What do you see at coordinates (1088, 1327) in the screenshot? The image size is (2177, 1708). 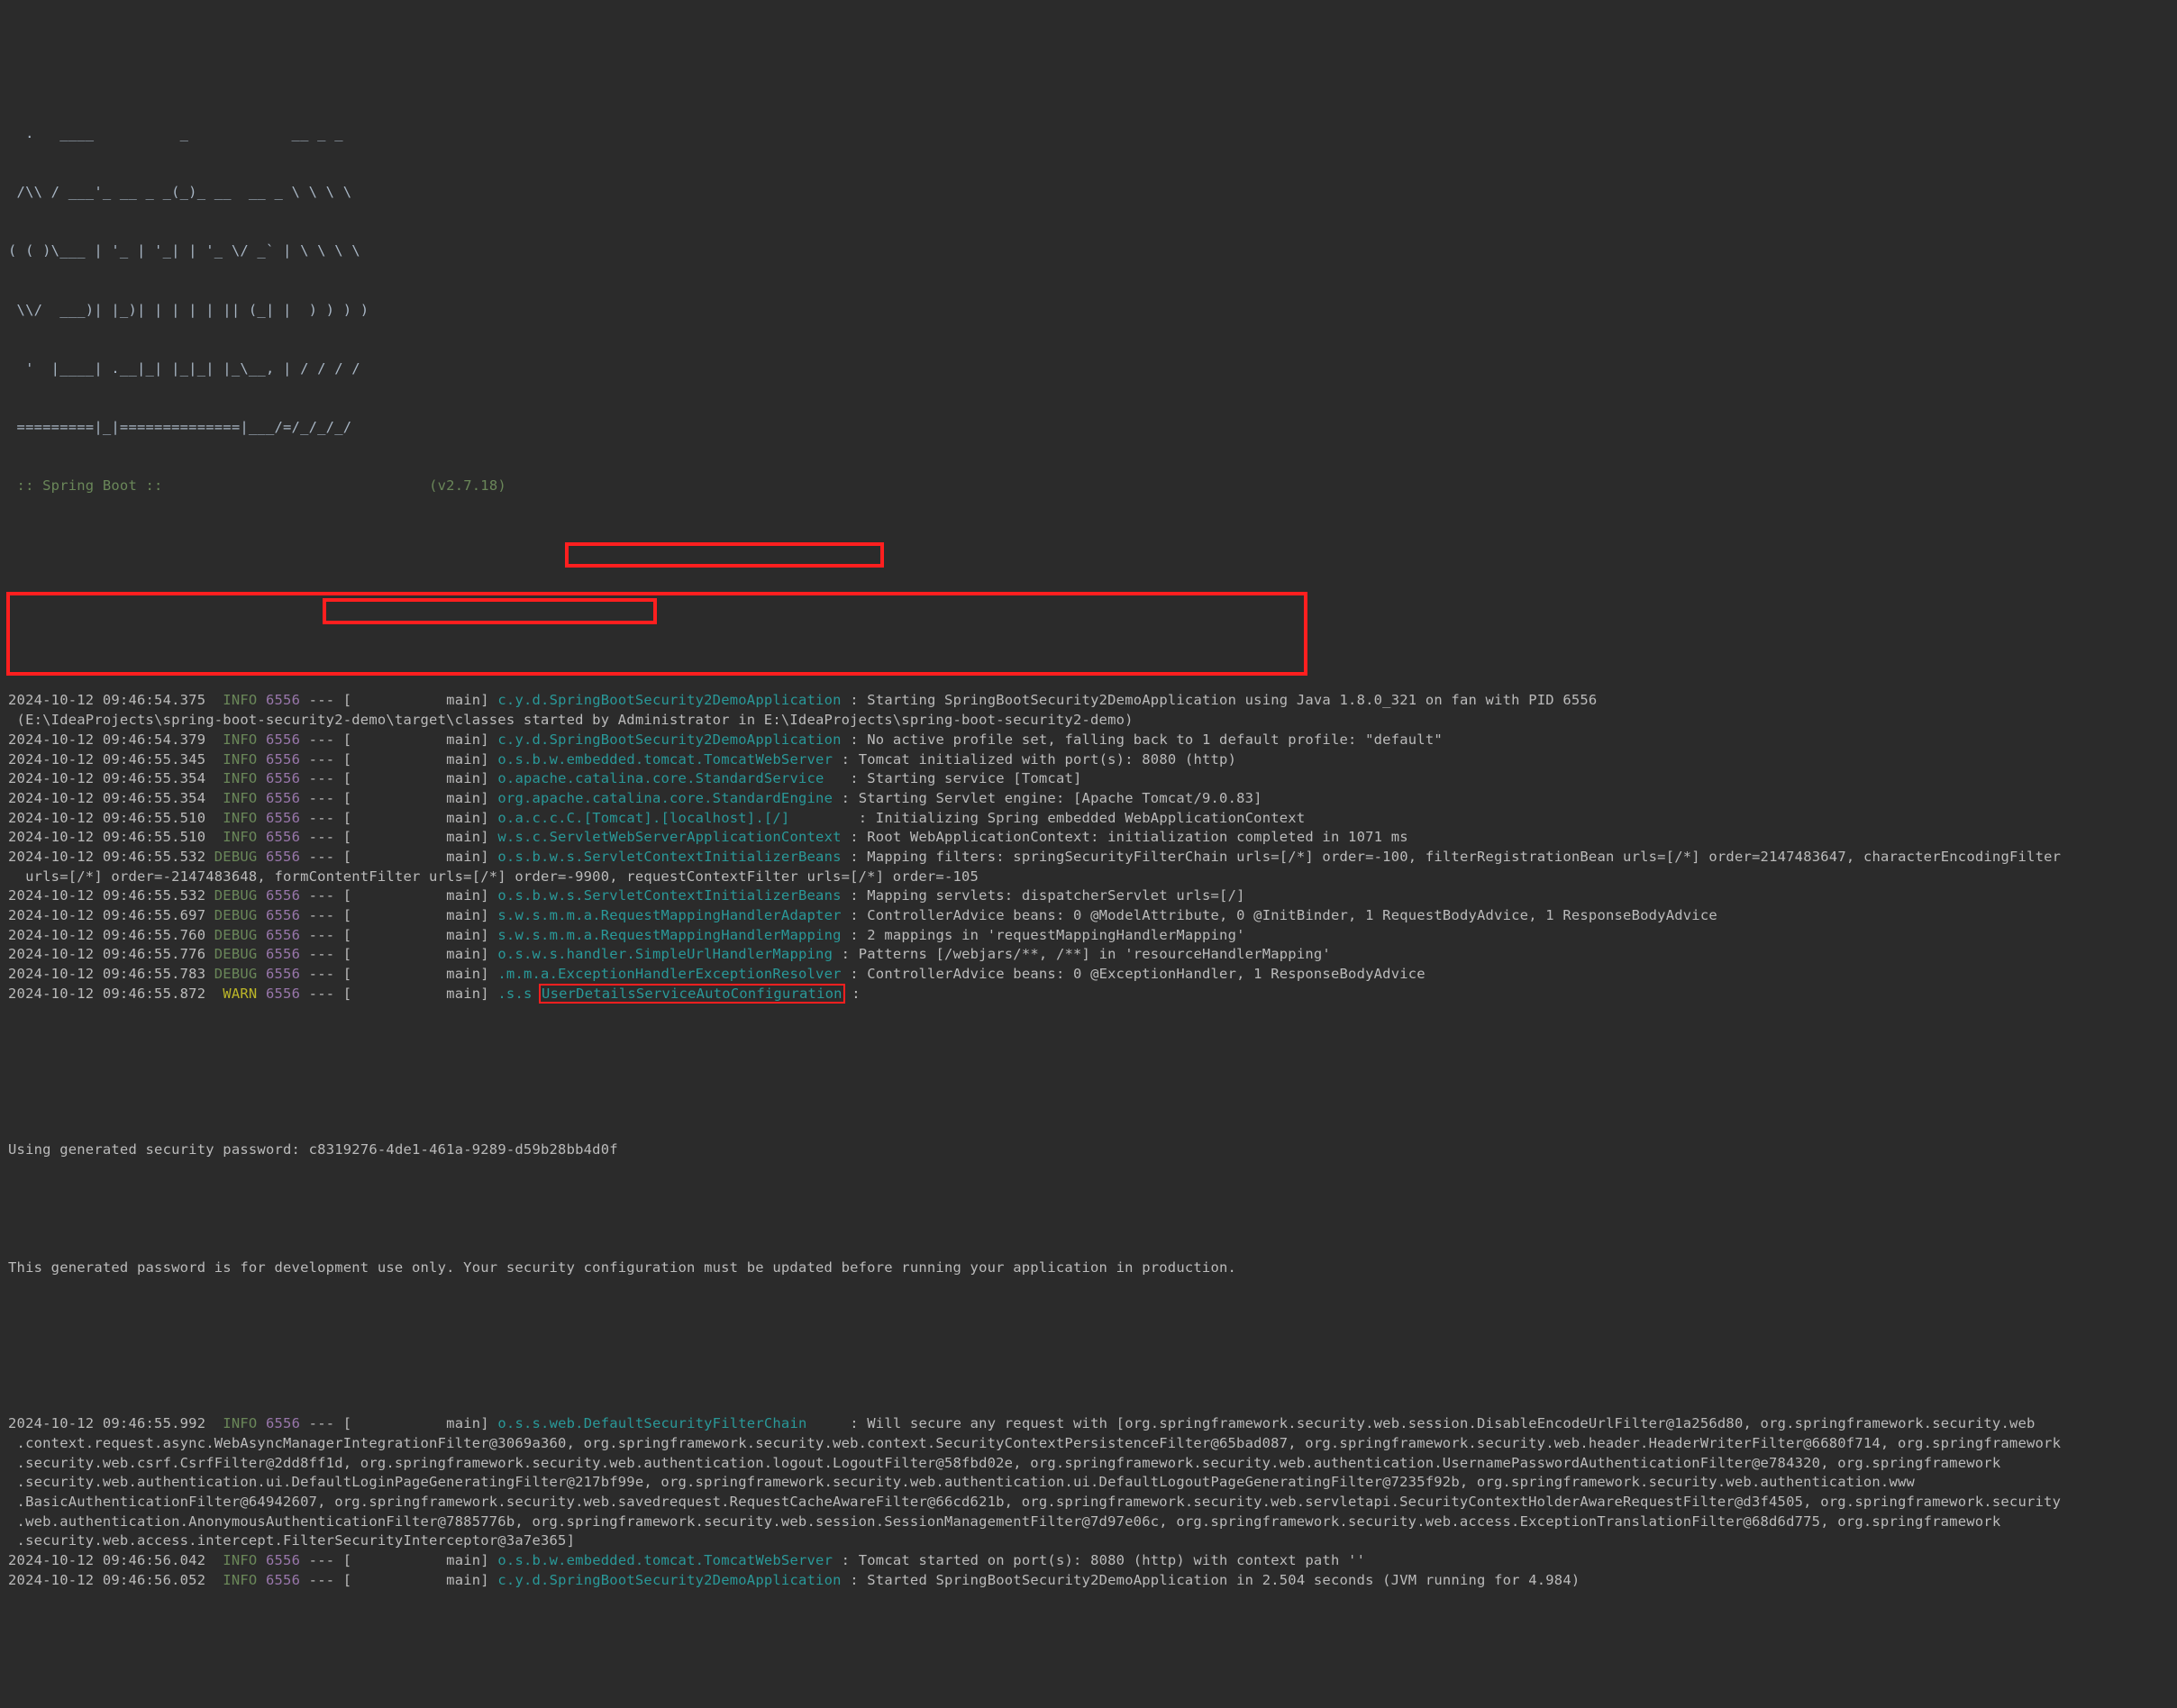 I see `password-gap-bottom` at bounding box center [1088, 1327].